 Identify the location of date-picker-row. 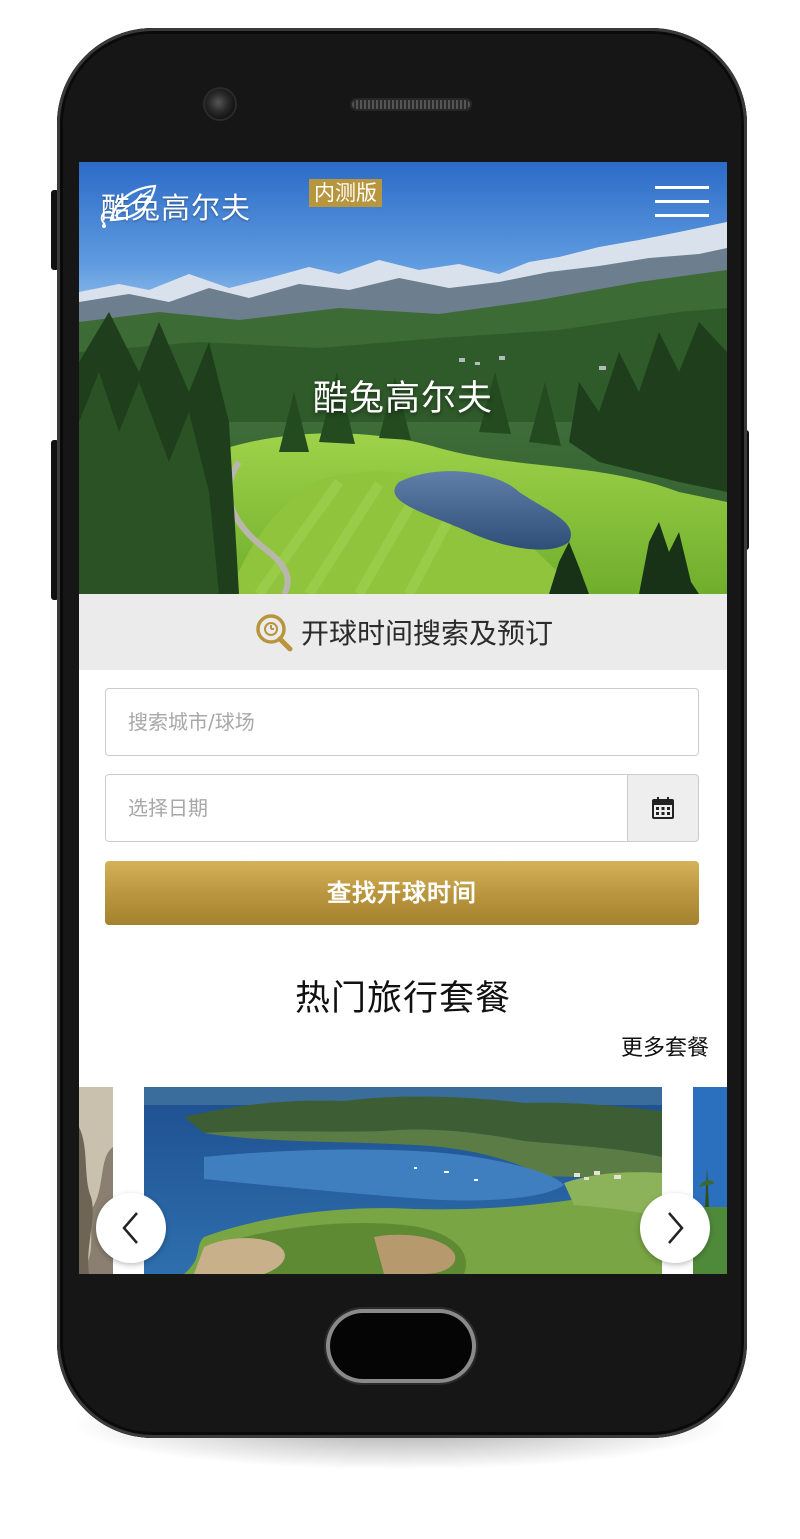
(402, 808).